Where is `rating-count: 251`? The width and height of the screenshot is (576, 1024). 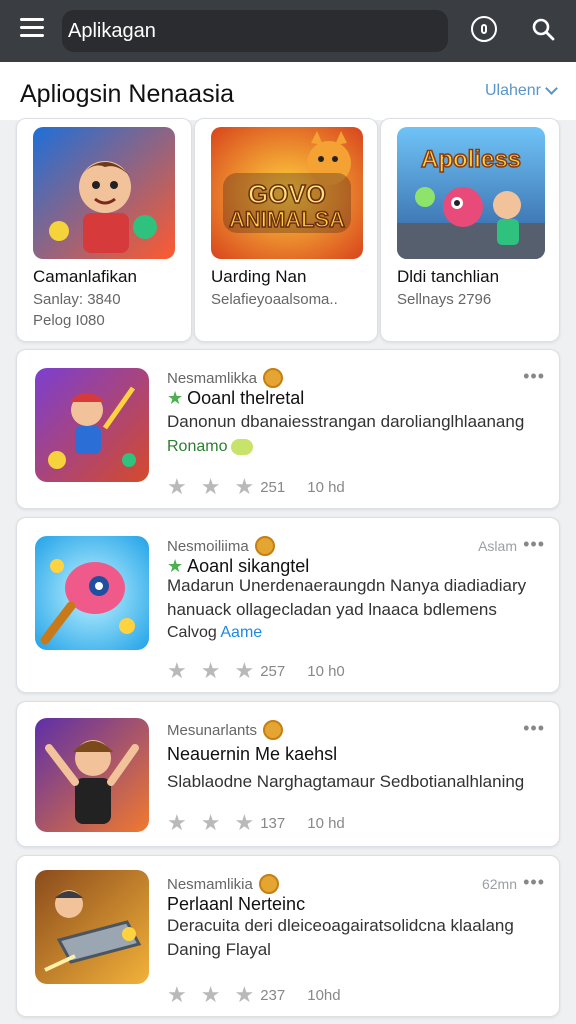
rating-count: 251 is located at coordinates (273, 487).